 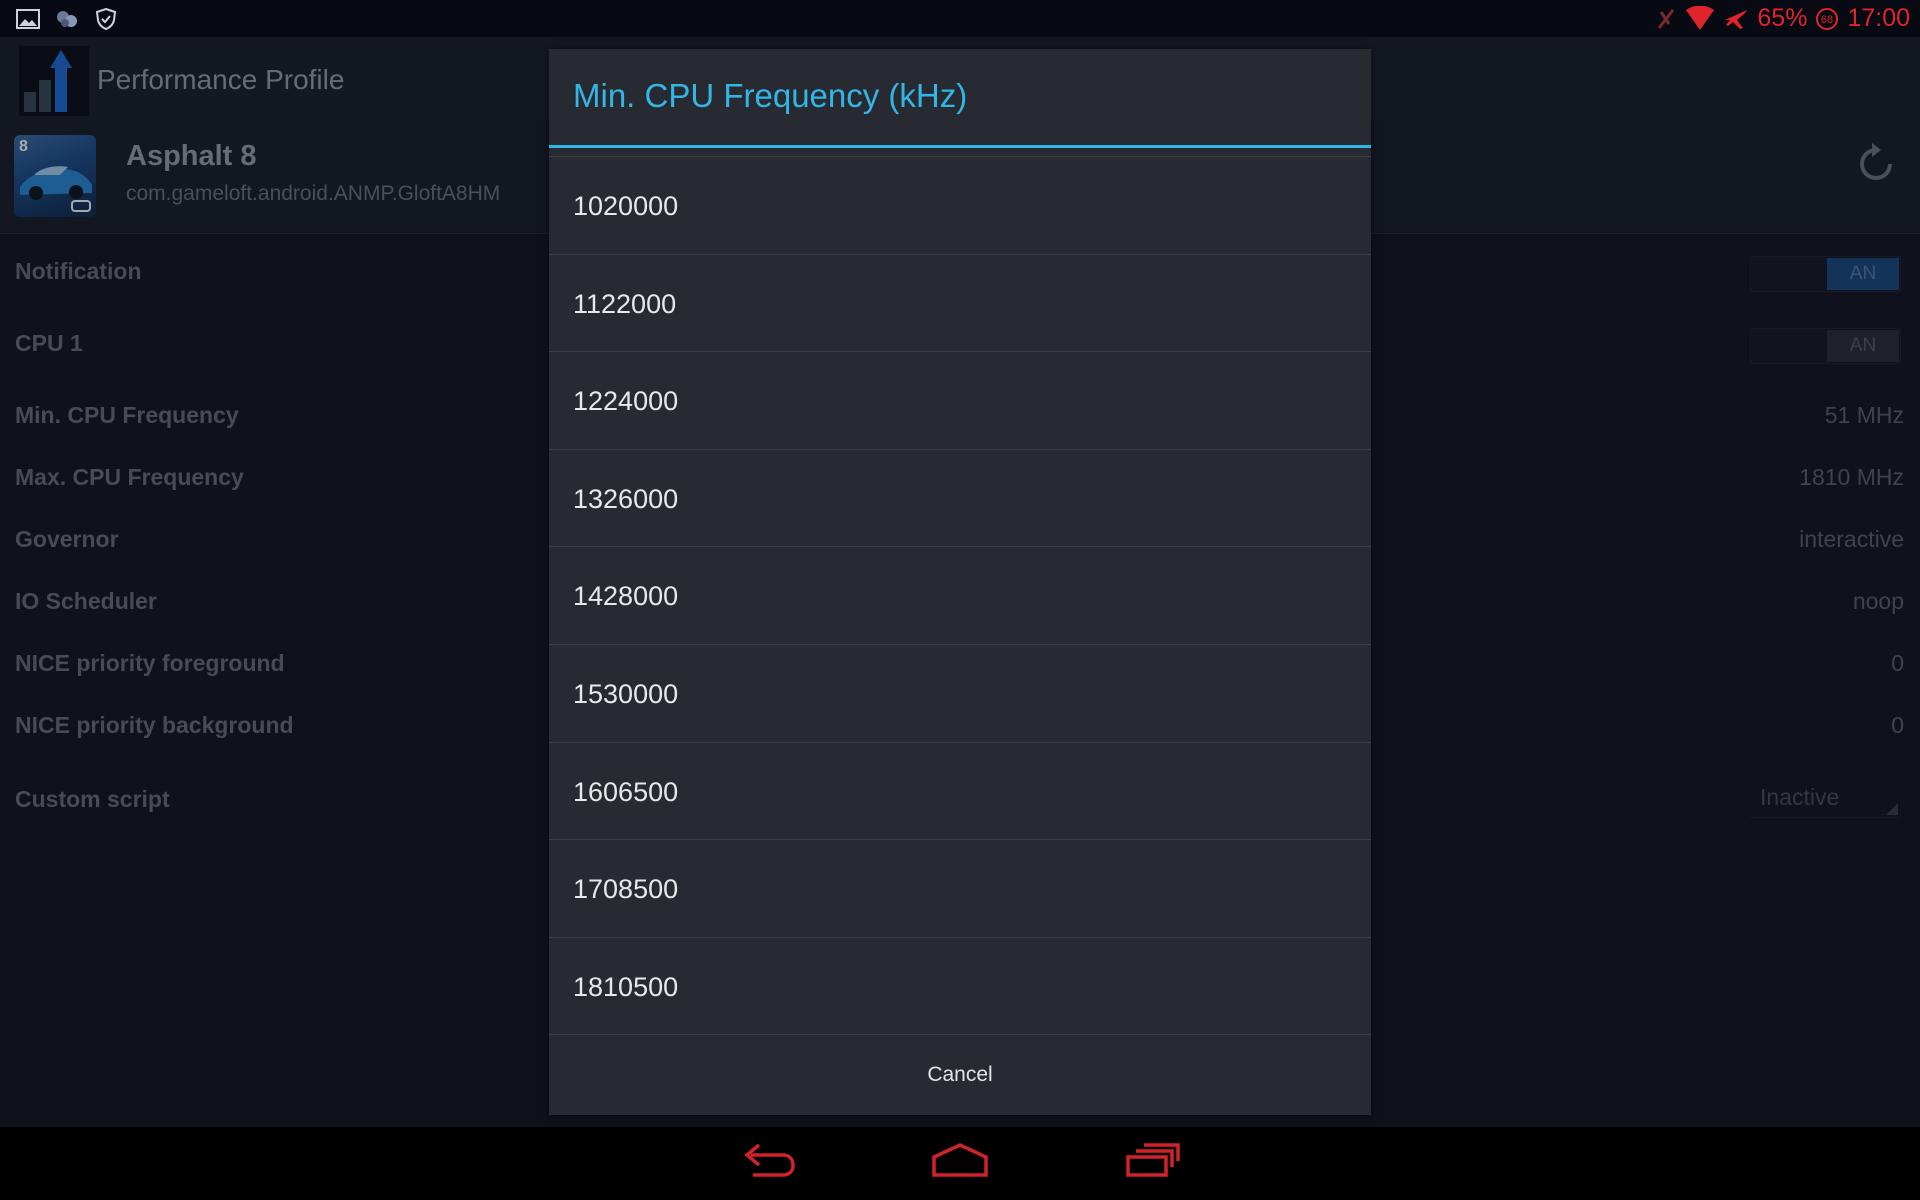 What do you see at coordinates (626, 889) in the screenshot?
I see `frequency-option-label: 1708500` at bounding box center [626, 889].